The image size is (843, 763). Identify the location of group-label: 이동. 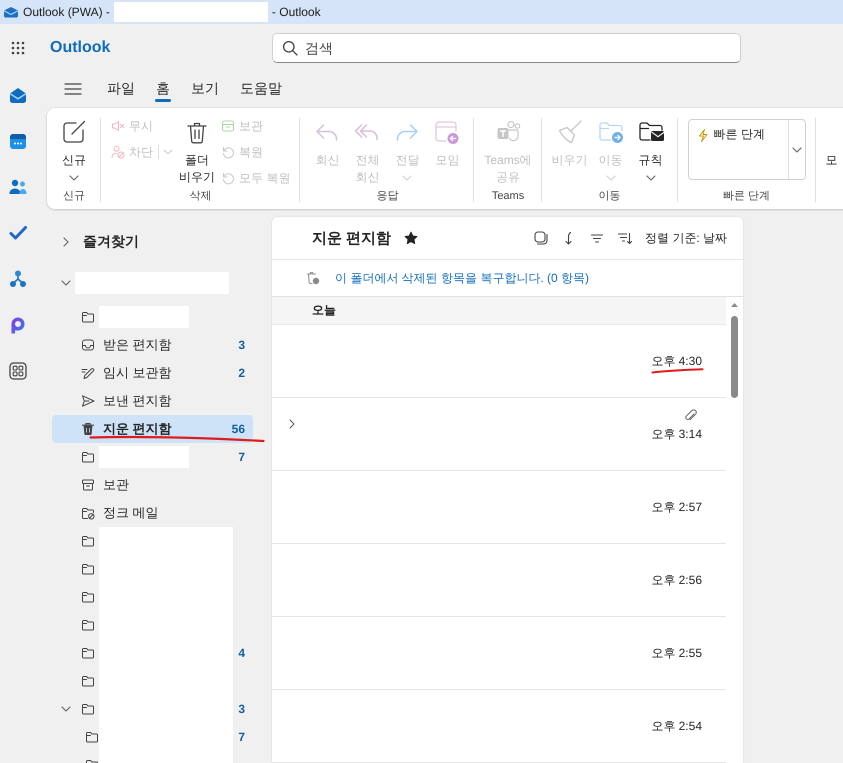
(610, 196).